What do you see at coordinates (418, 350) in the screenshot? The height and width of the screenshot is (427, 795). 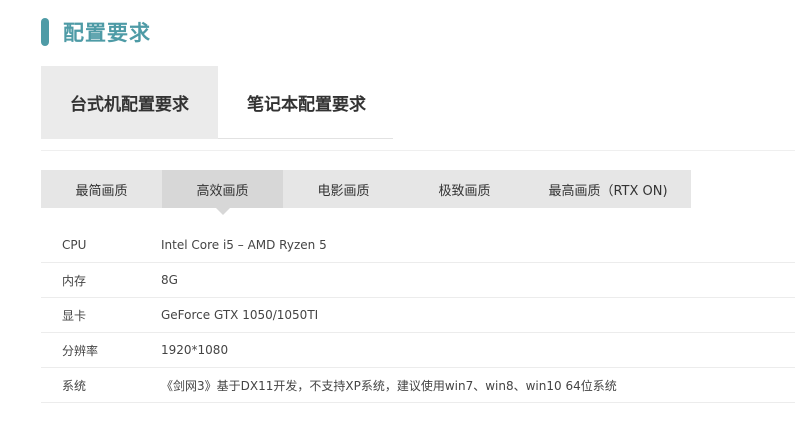 I see `spec-row-resolution: 分辨率 1920*1080` at bounding box center [418, 350].